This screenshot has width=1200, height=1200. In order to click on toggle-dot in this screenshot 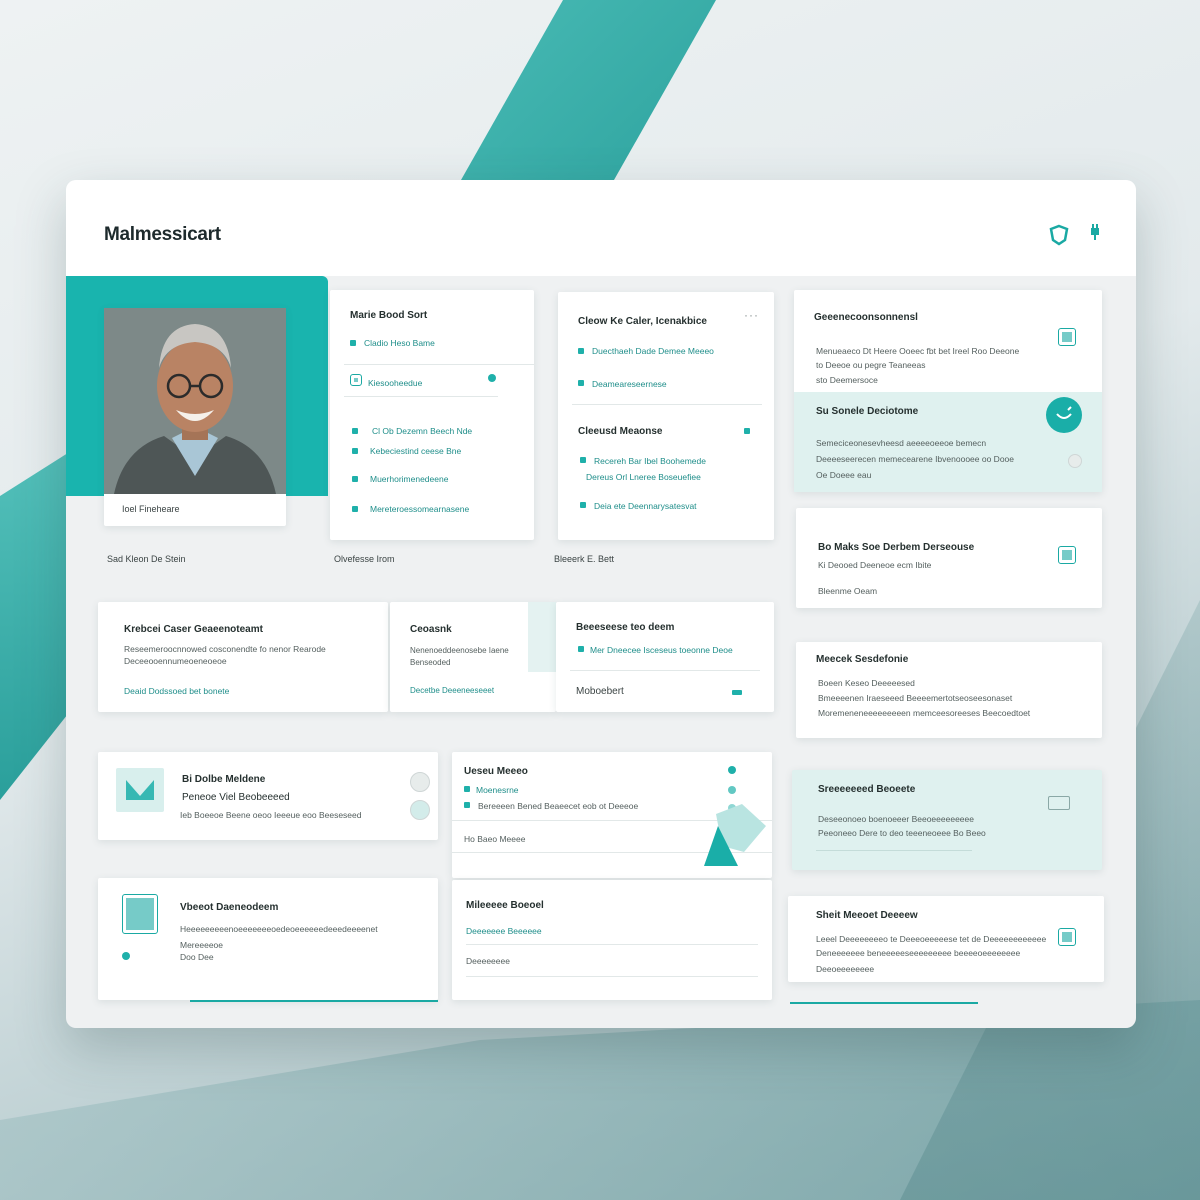, I will do `click(492, 378)`.